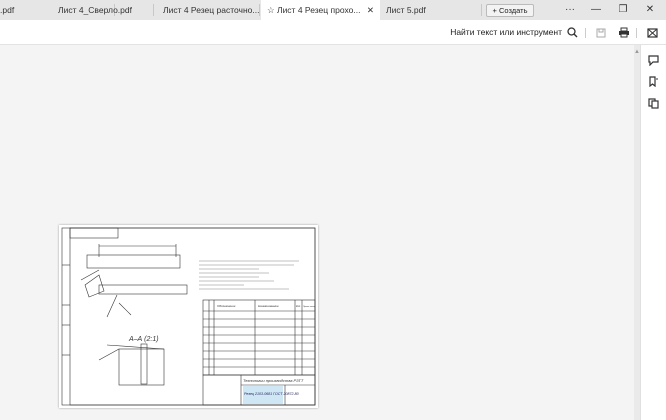 Image resolution: width=666 pixels, height=420 pixels. What do you see at coordinates (596, 10) in the screenshot?
I see `minimize-icon: —` at bounding box center [596, 10].